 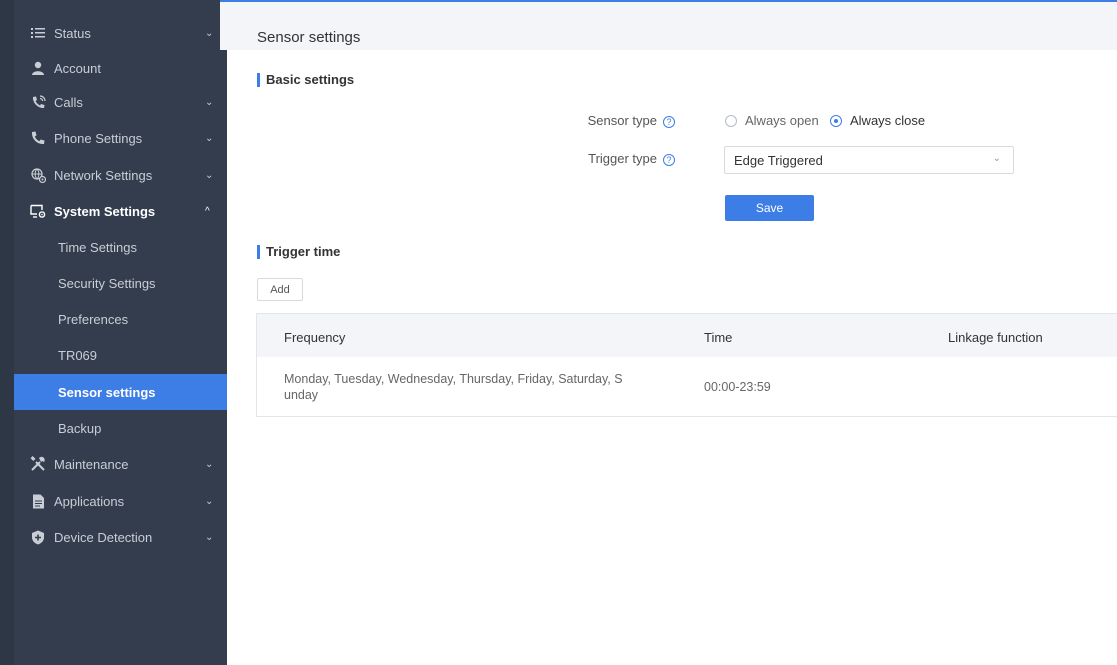 I want to click on table-header: Frequency Time Linkage function, so click(x=687, y=335).